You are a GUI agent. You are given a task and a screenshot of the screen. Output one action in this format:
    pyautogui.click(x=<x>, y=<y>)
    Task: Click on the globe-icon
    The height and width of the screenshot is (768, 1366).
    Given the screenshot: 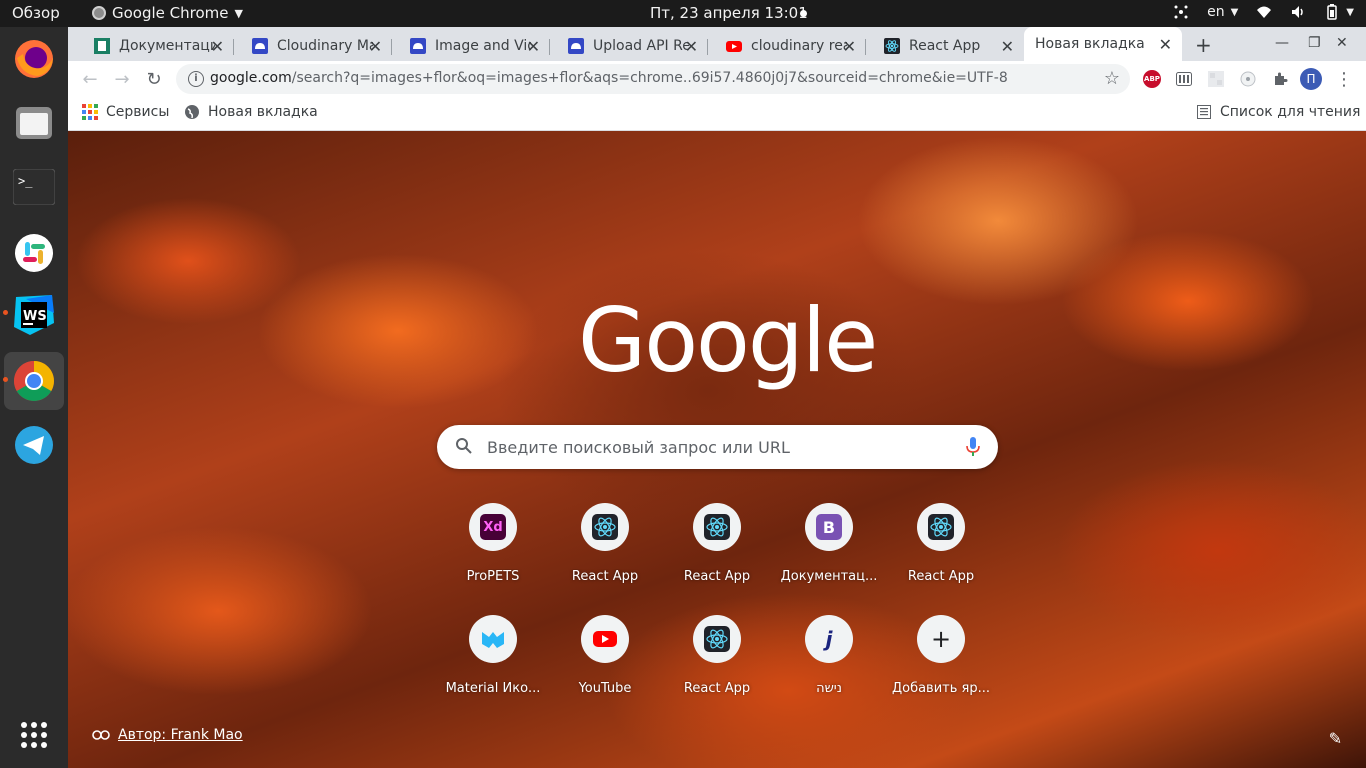 What is the action you would take?
    pyautogui.click(x=192, y=112)
    